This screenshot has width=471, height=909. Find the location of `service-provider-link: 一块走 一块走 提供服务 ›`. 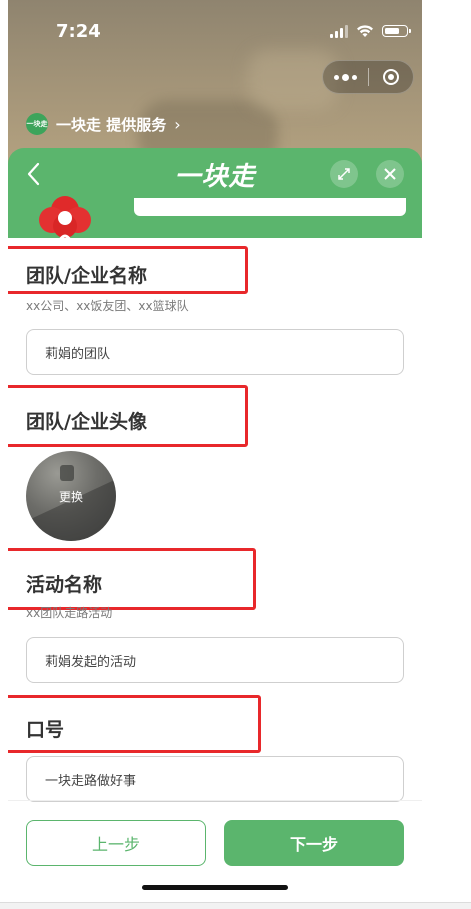

service-provider-link: 一块走 一块走 提供服务 › is located at coordinates (103, 124).